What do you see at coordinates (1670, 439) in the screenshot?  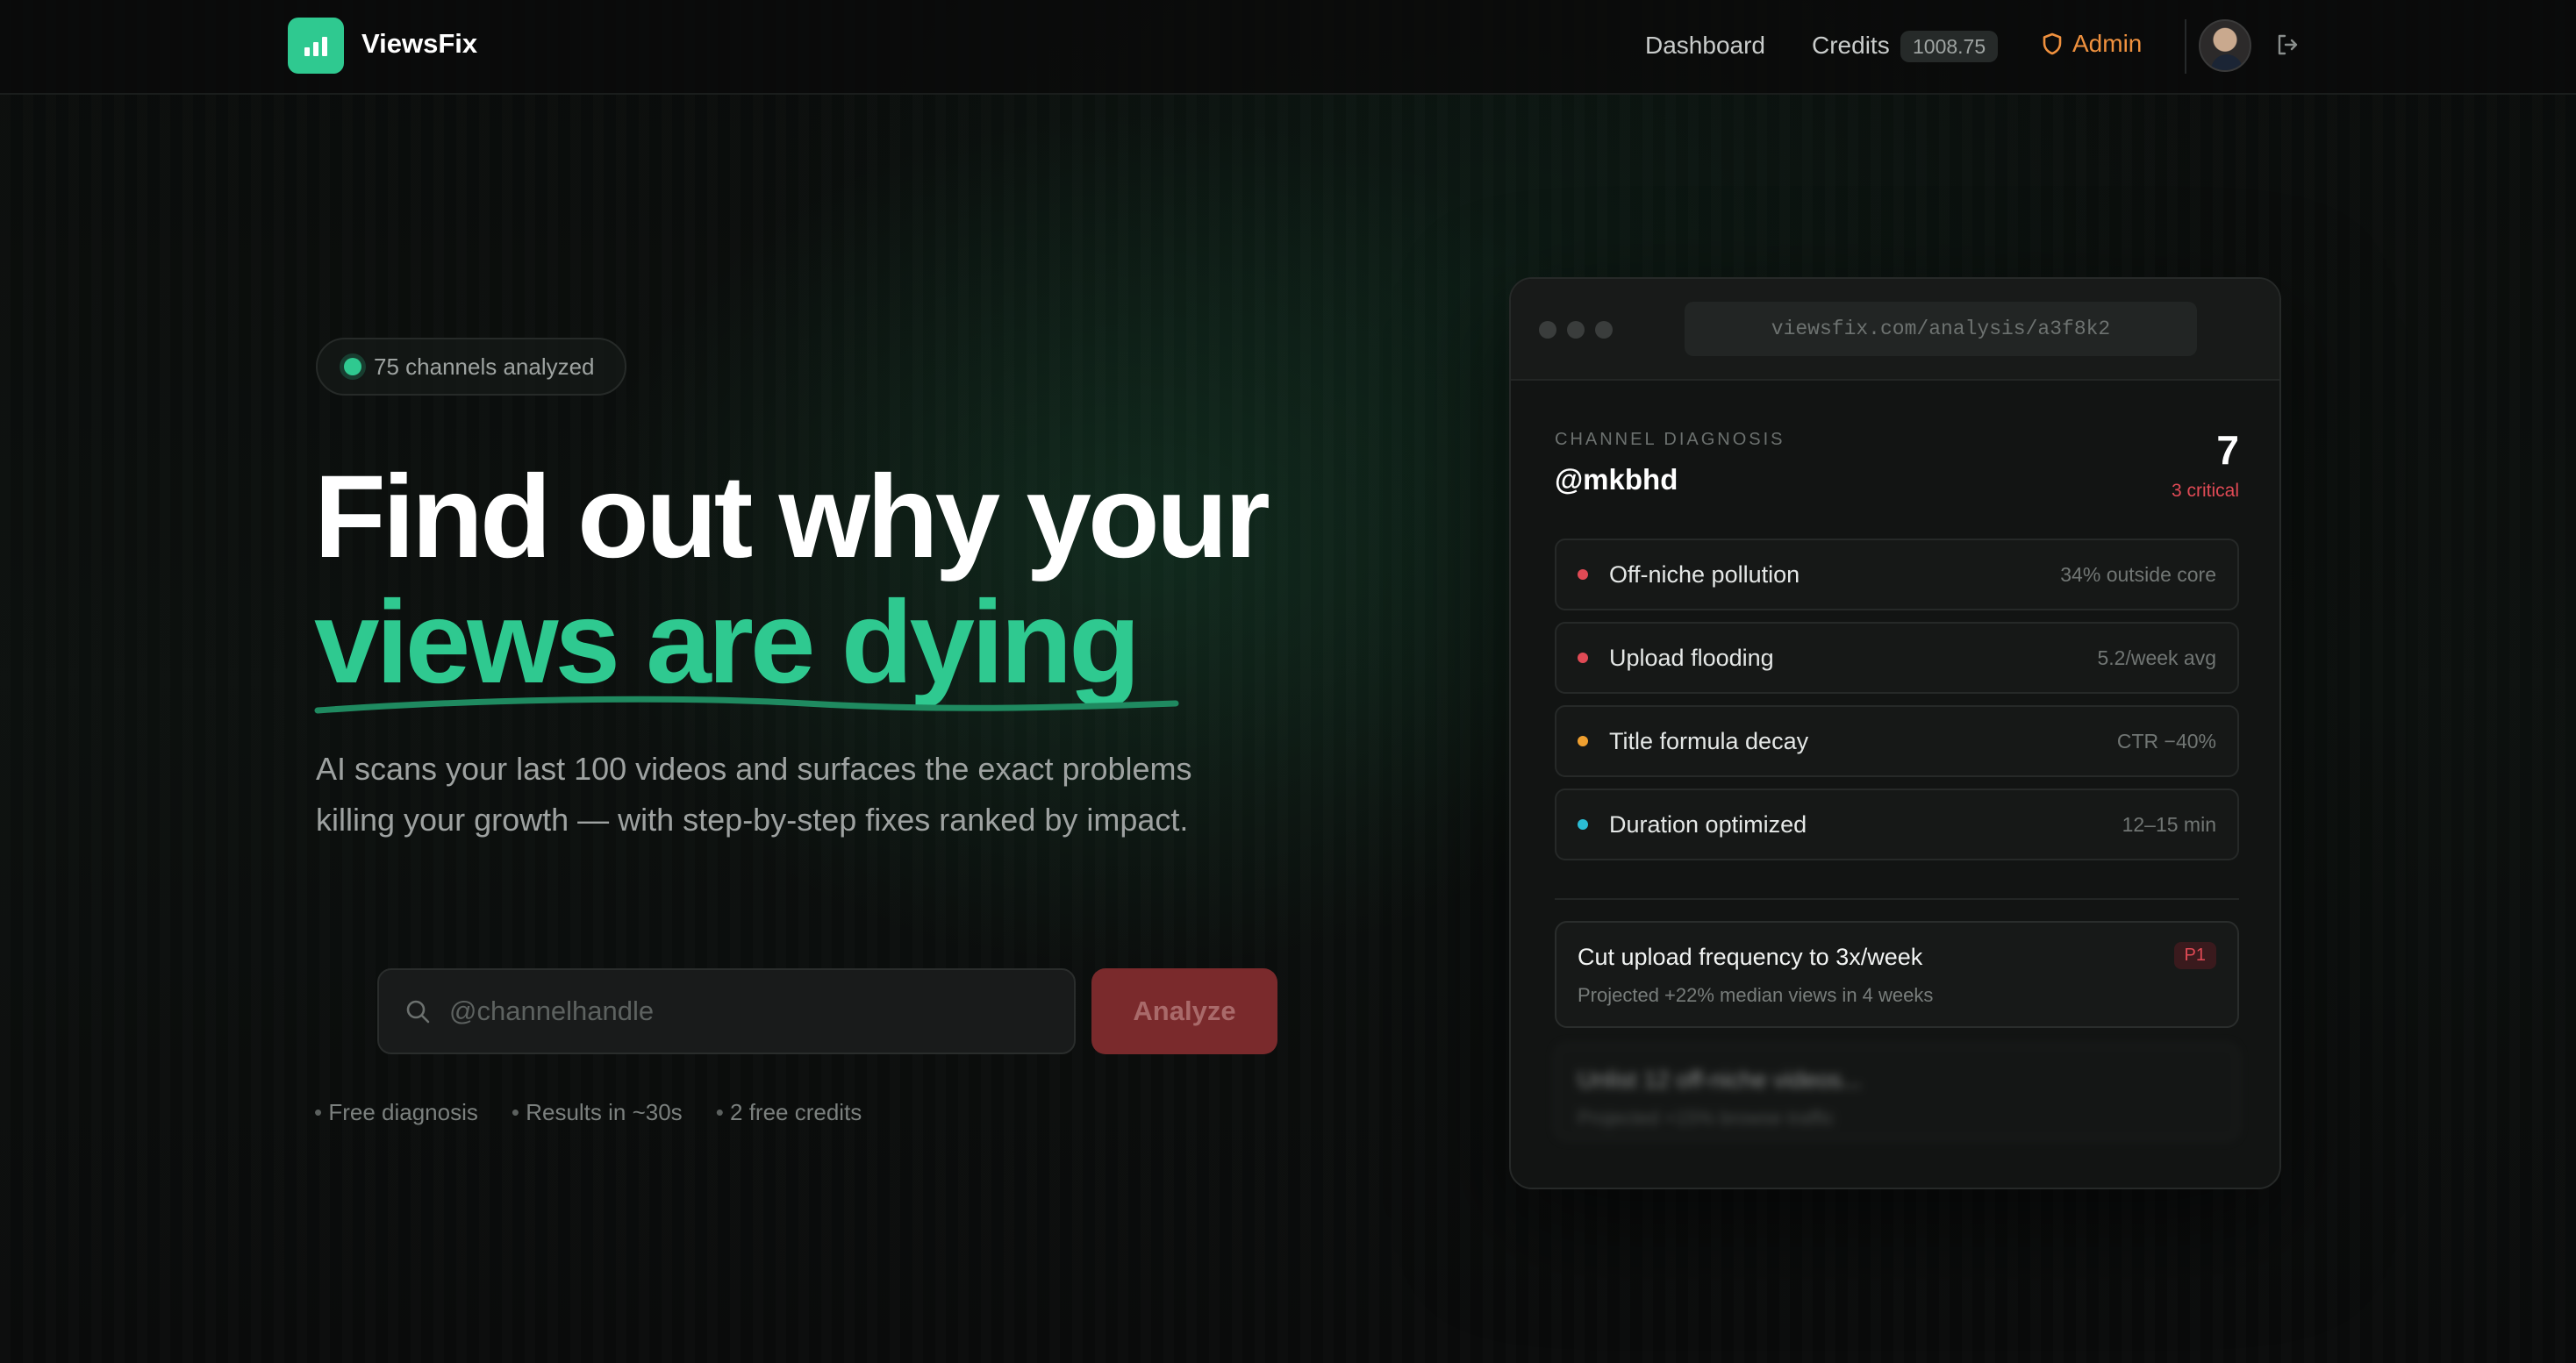 I see `diagnosis-label: CHANNEL DIAGNOSIS` at bounding box center [1670, 439].